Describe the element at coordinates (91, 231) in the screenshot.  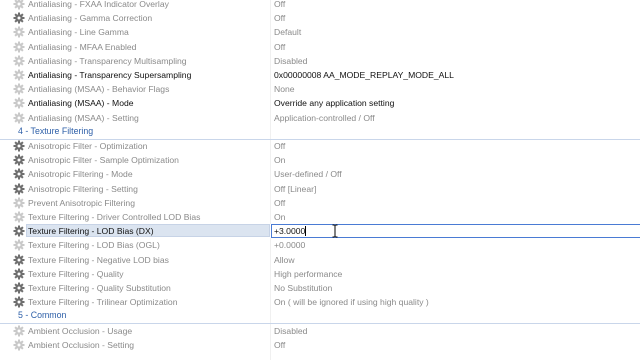
I see `setting-name: Texture Filtering - LOD Bias (DX)` at that location.